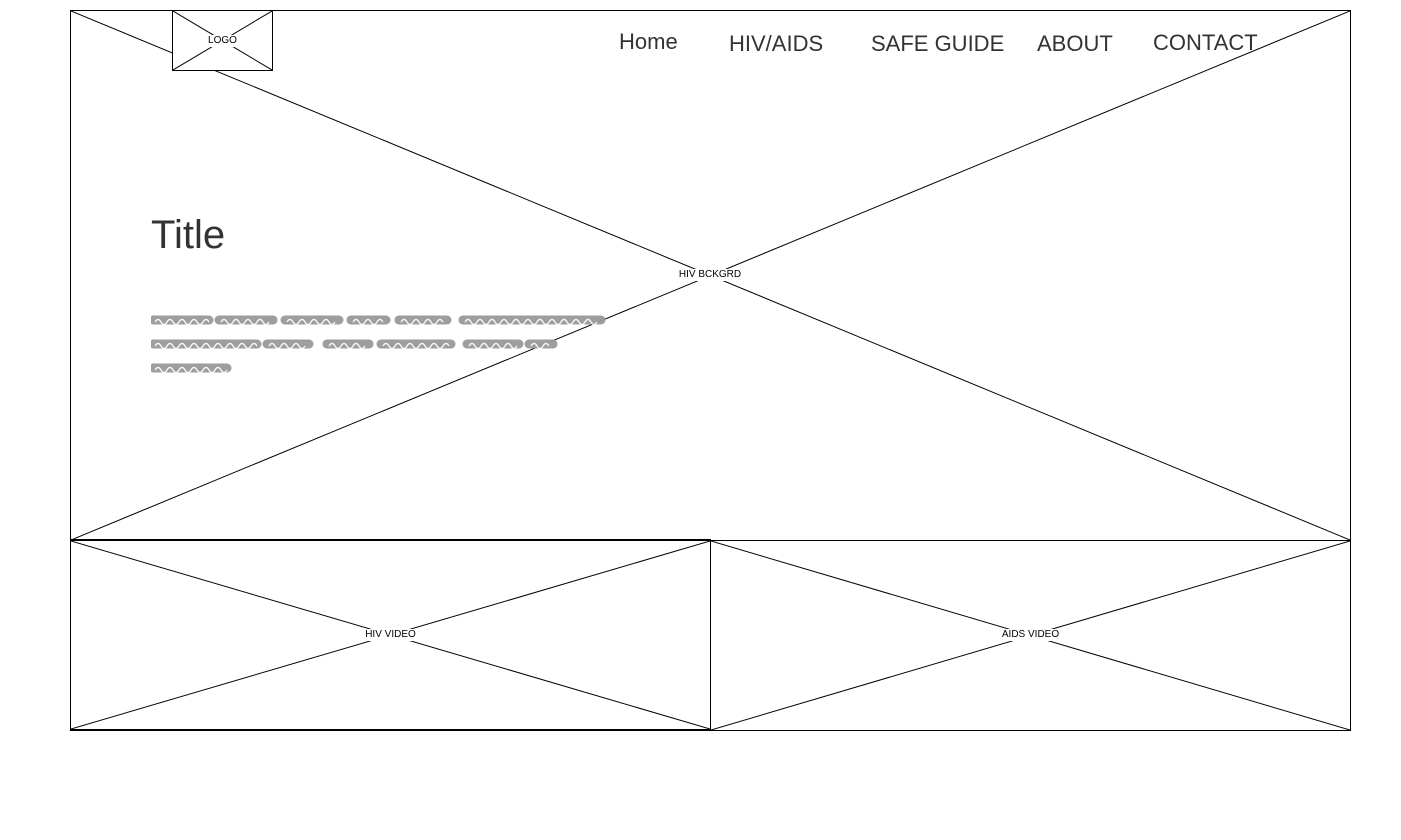  I want to click on hero-body-text-placeholder, so click(379, 343).